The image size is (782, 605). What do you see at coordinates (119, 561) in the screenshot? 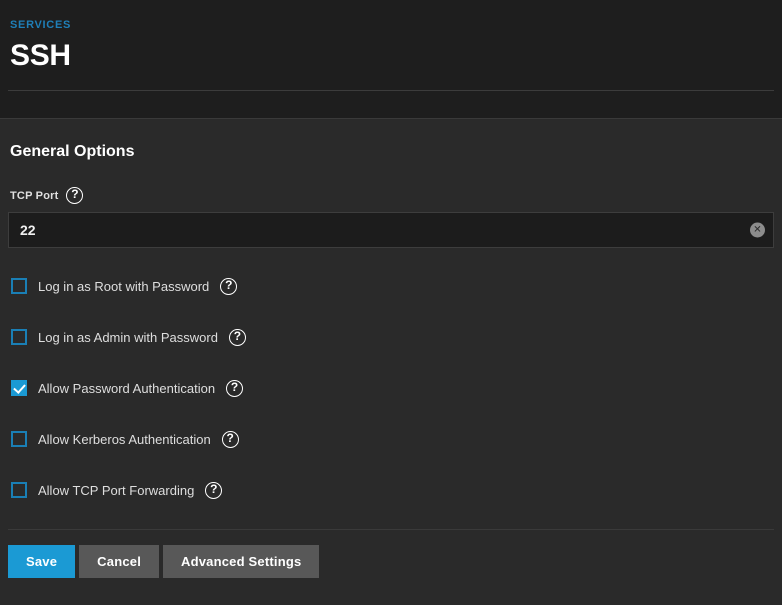
I see `cancel-button: Cancel` at bounding box center [119, 561].